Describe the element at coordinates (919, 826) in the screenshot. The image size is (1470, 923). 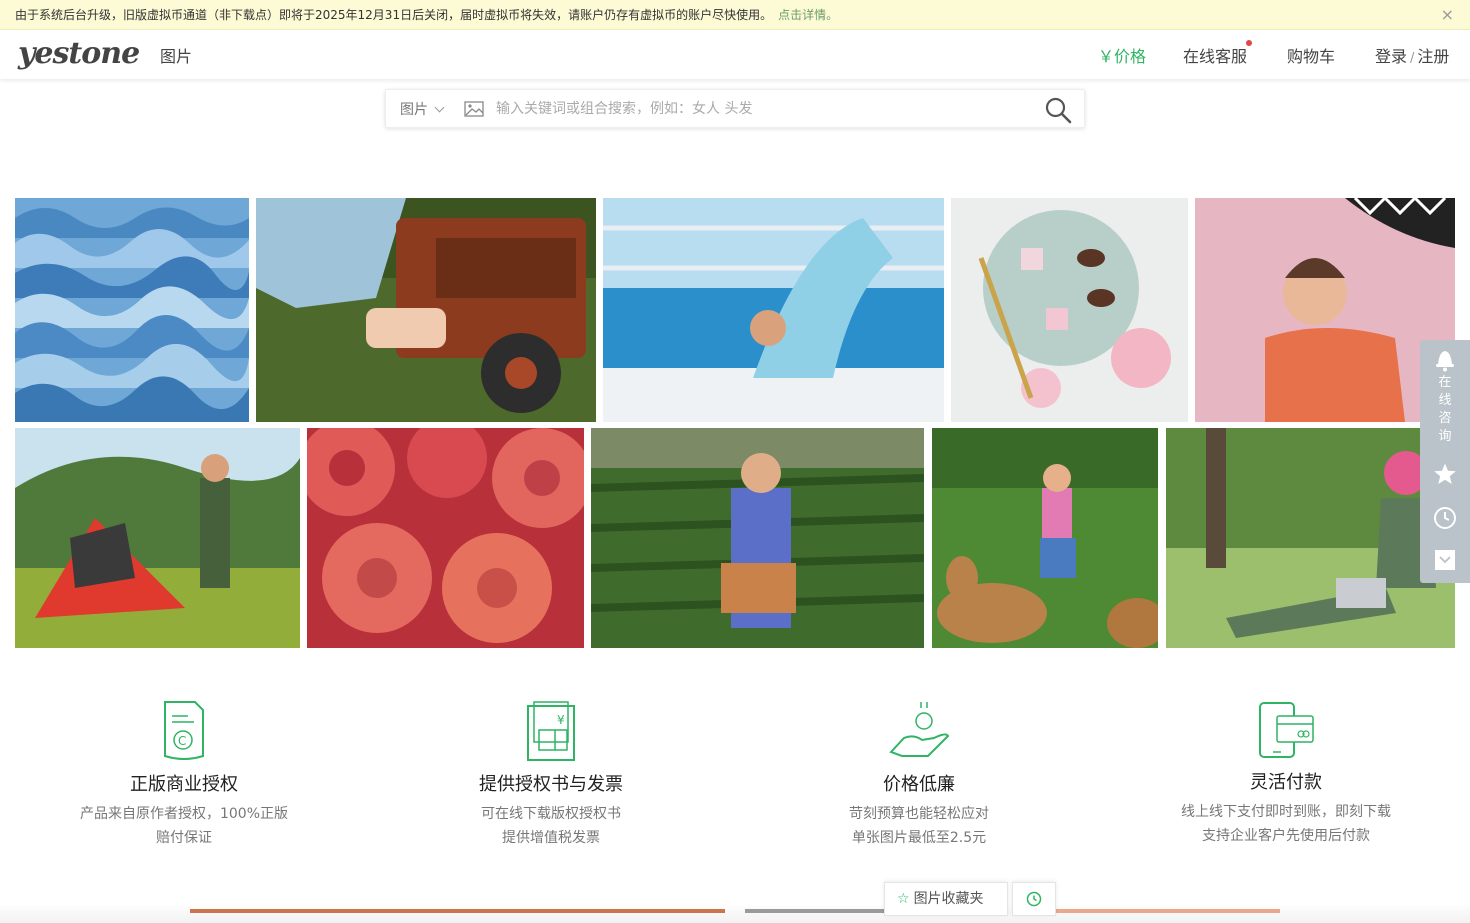
I see `feature-desc: 苛刻预算也能轻松应对 单张图片最低至2.5元` at that location.